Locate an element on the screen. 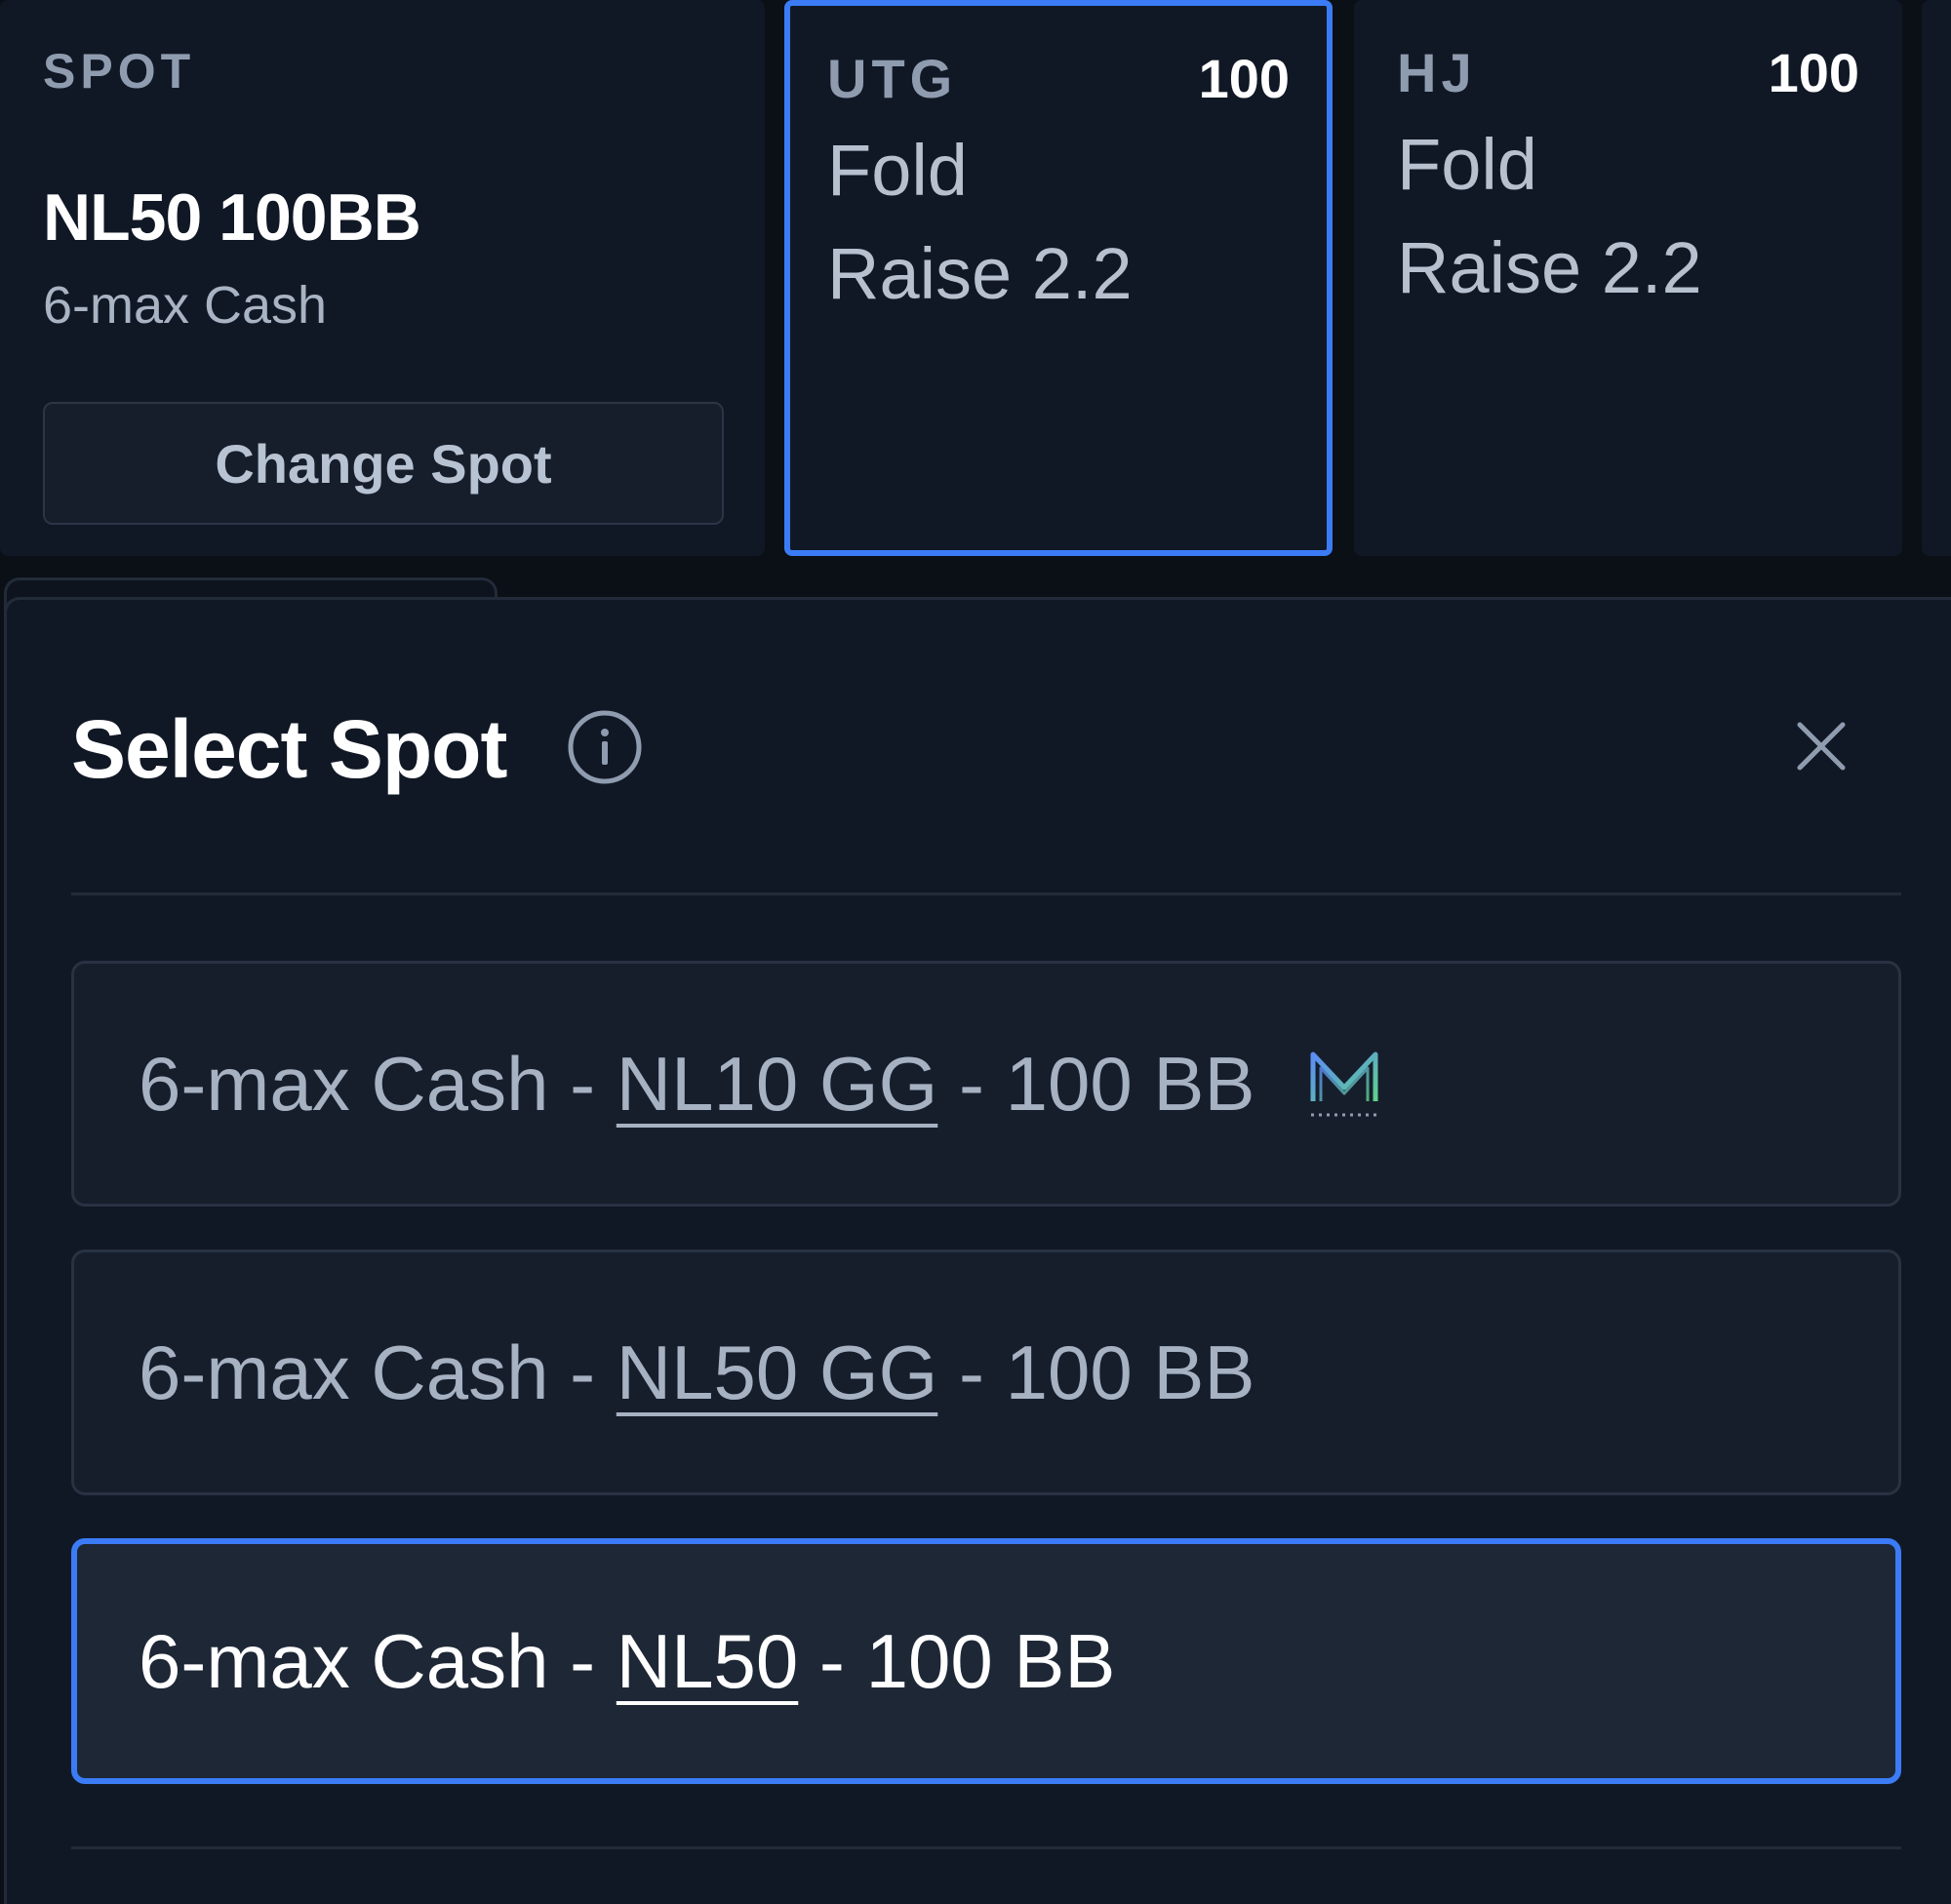  spot-option: 6-max Cash - NL50 GG - 100 BB is located at coordinates (986, 1372).